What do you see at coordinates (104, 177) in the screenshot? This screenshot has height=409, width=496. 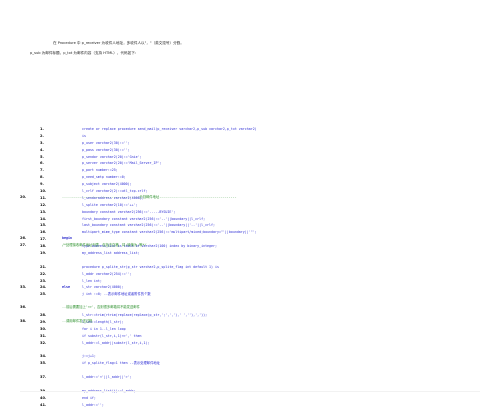 I see `code-text: p_need_smtp number:=0;` at bounding box center [104, 177].